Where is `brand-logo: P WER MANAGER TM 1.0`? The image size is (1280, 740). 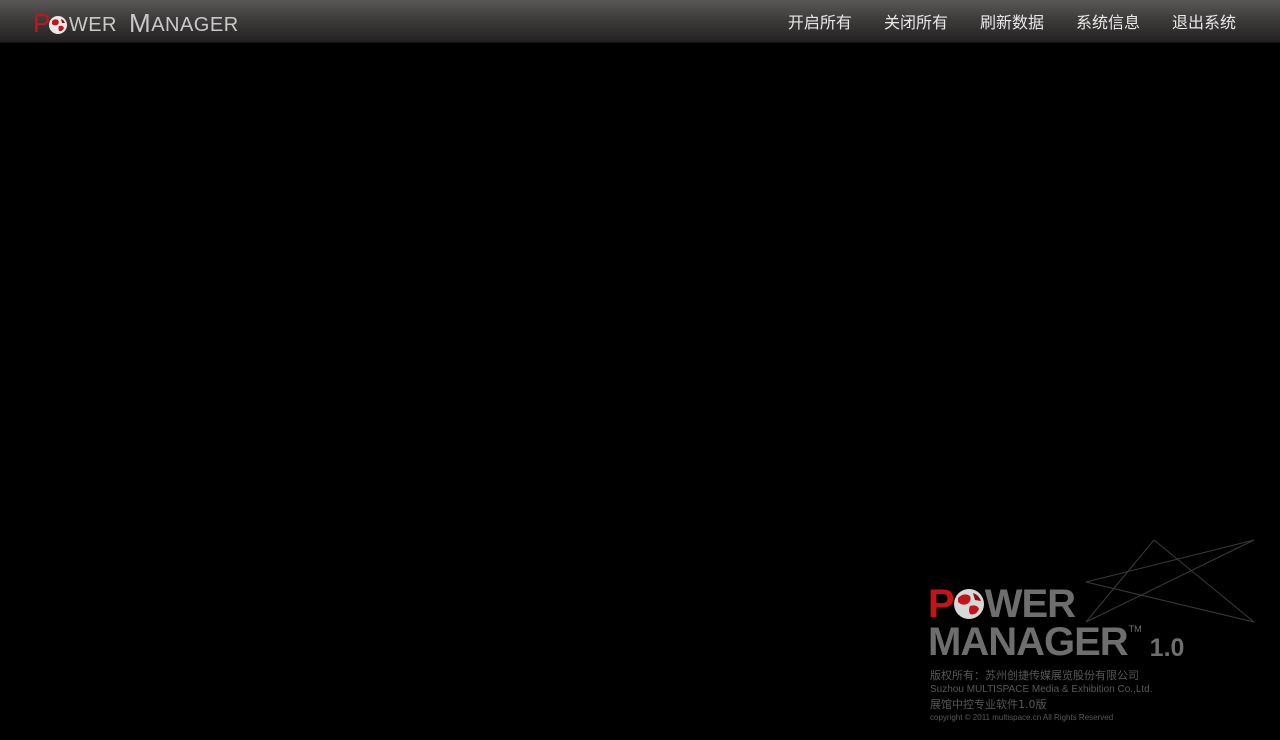 brand-logo: P WER MANAGER TM 1.0 is located at coordinates (1056, 623).